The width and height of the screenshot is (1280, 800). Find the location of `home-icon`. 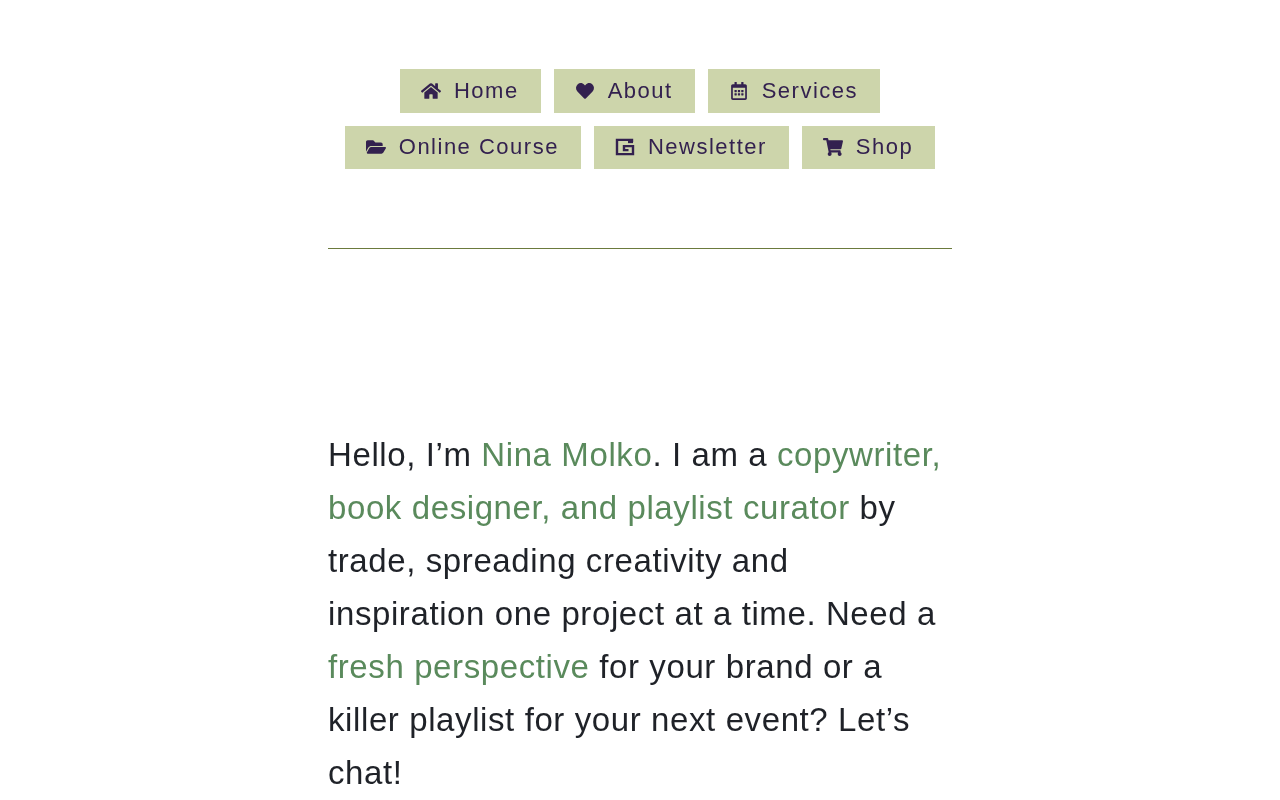

home-icon is located at coordinates (430, 90).